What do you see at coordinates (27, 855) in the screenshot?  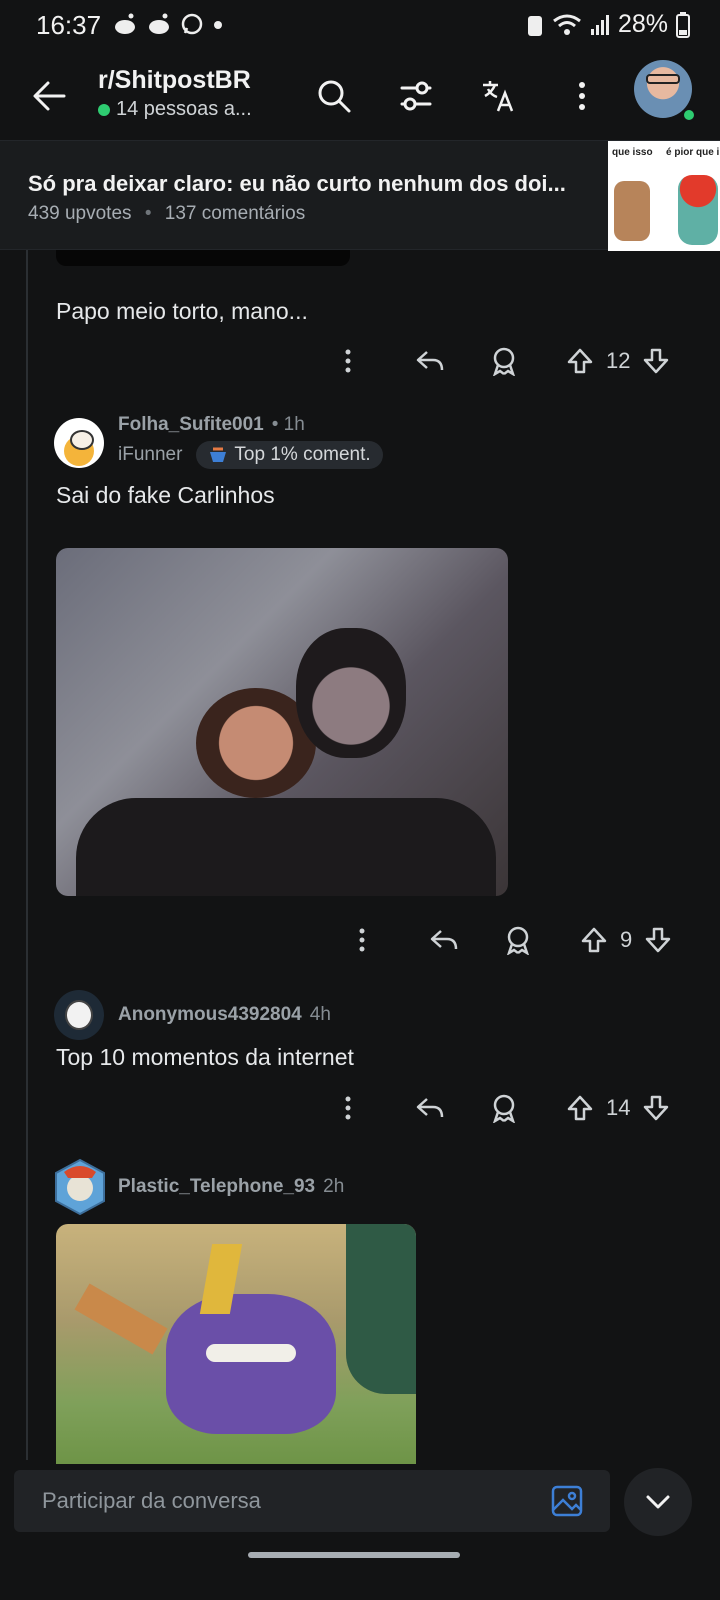 I see `thread-line` at bounding box center [27, 855].